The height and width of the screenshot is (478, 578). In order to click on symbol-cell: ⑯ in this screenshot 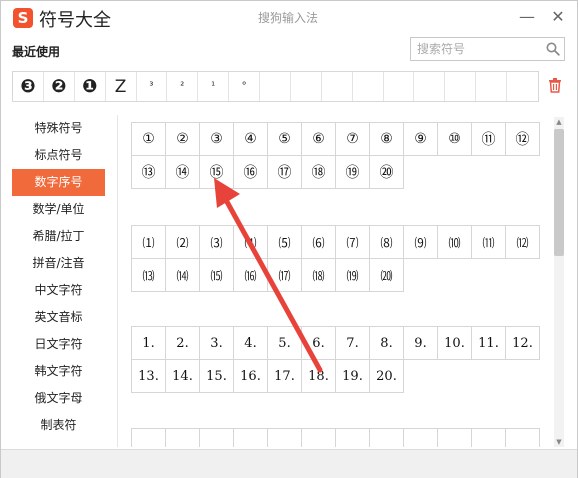, I will do `click(251, 172)`.